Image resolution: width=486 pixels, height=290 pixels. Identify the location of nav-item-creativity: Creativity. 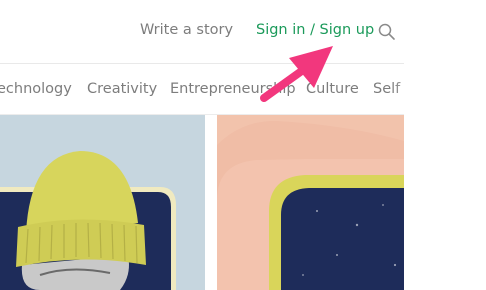
(122, 89).